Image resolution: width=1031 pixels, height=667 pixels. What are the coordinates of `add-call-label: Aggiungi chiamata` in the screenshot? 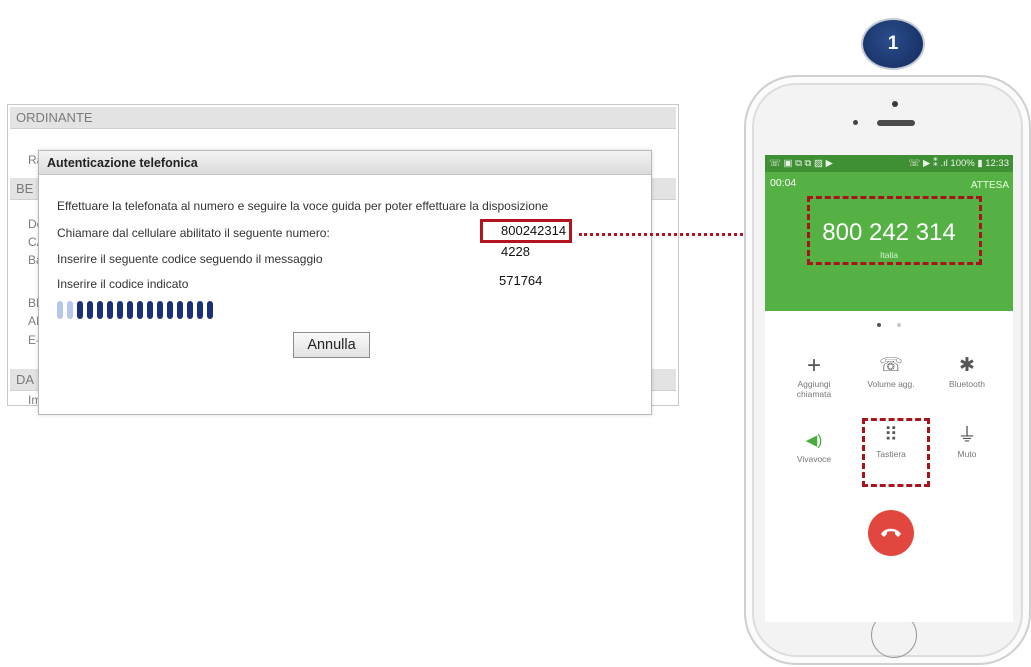 It's located at (814, 389).